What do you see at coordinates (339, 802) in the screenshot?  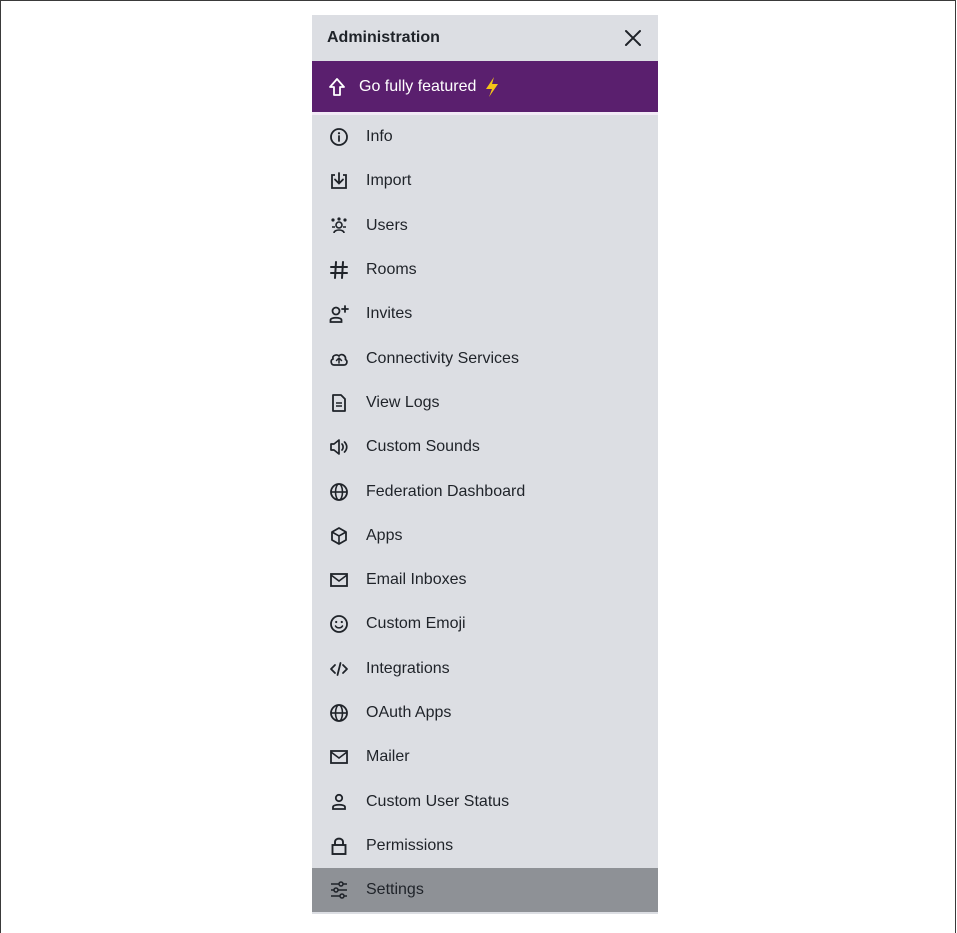 I see `user-icon` at bounding box center [339, 802].